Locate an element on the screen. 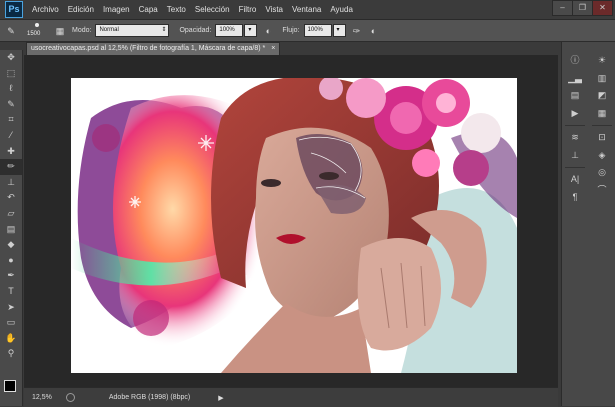 Image resolution: width=615 pixels, height=407 pixels. opacity-dropdown: ▾ is located at coordinates (251, 30).